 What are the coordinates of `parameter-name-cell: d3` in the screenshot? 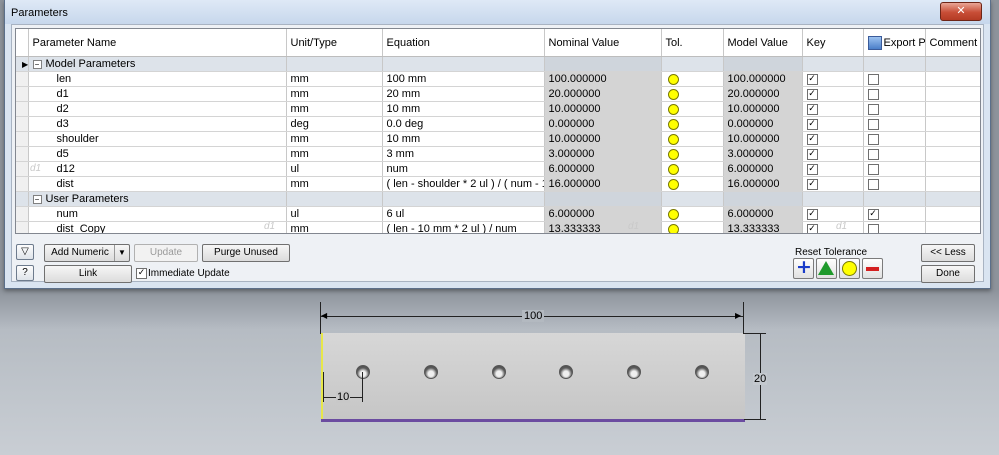 It's located at (157, 124).